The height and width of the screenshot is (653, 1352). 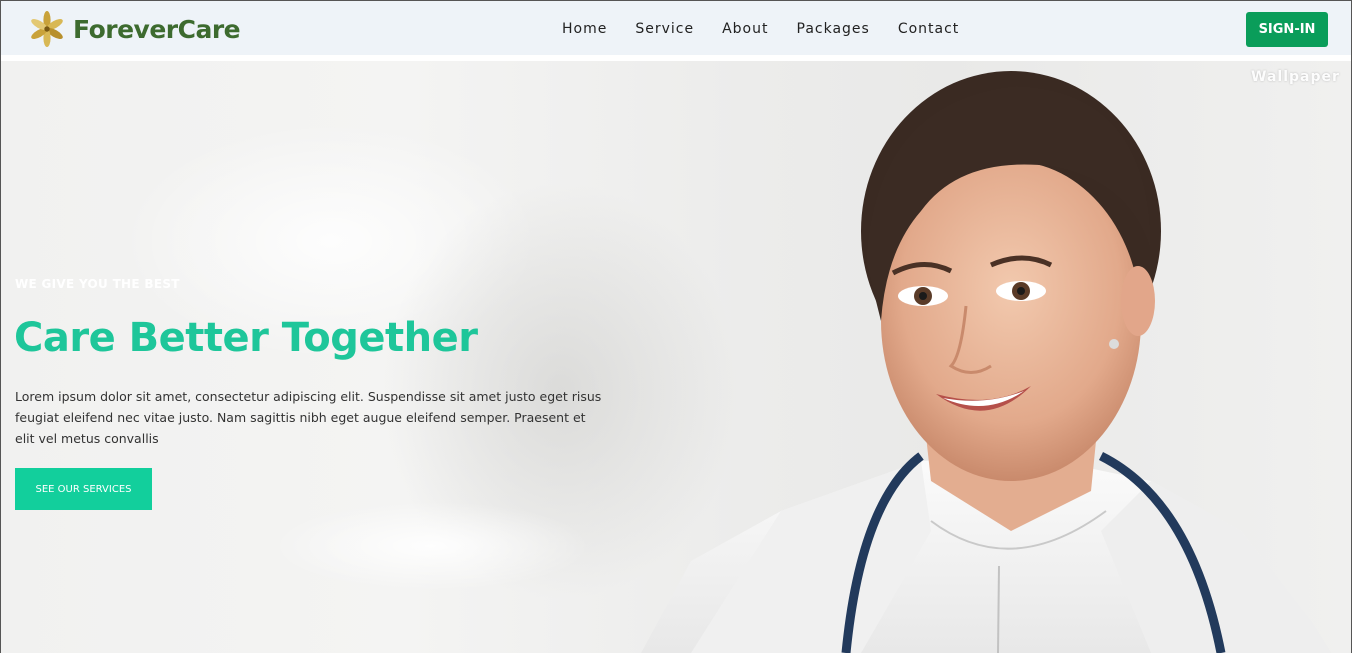 What do you see at coordinates (157, 29) in the screenshot?
I see `brand-name: ForeverCare` at bounding box center [157, 29].